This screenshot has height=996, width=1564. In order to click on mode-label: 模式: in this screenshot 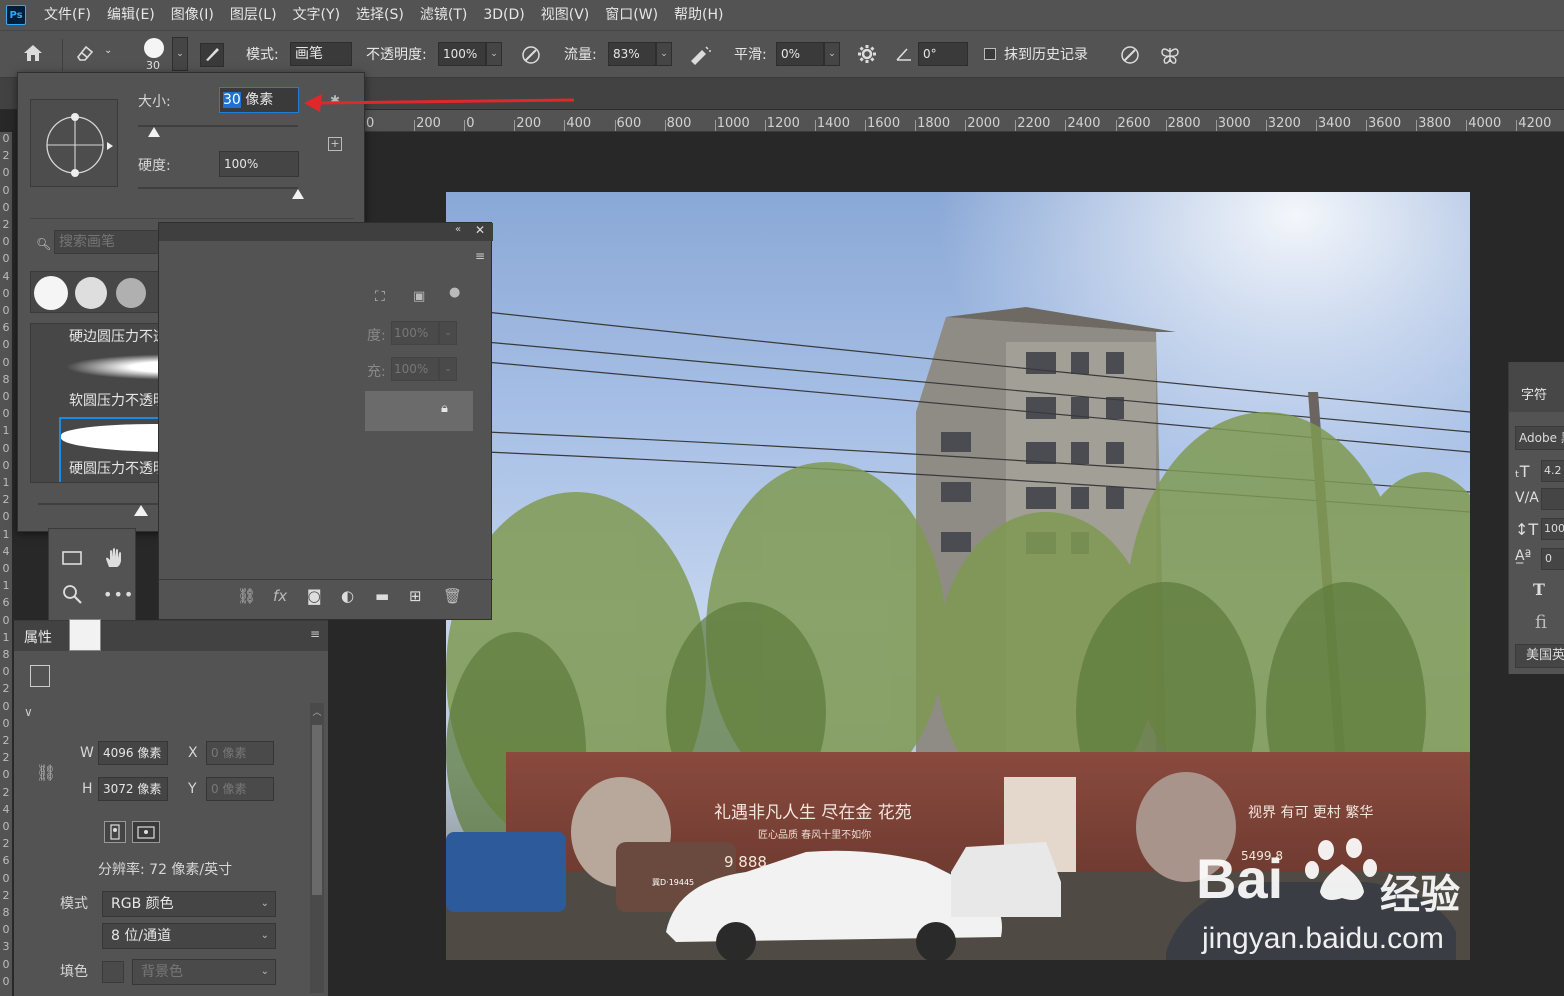, I will do `click(262, 55)`.